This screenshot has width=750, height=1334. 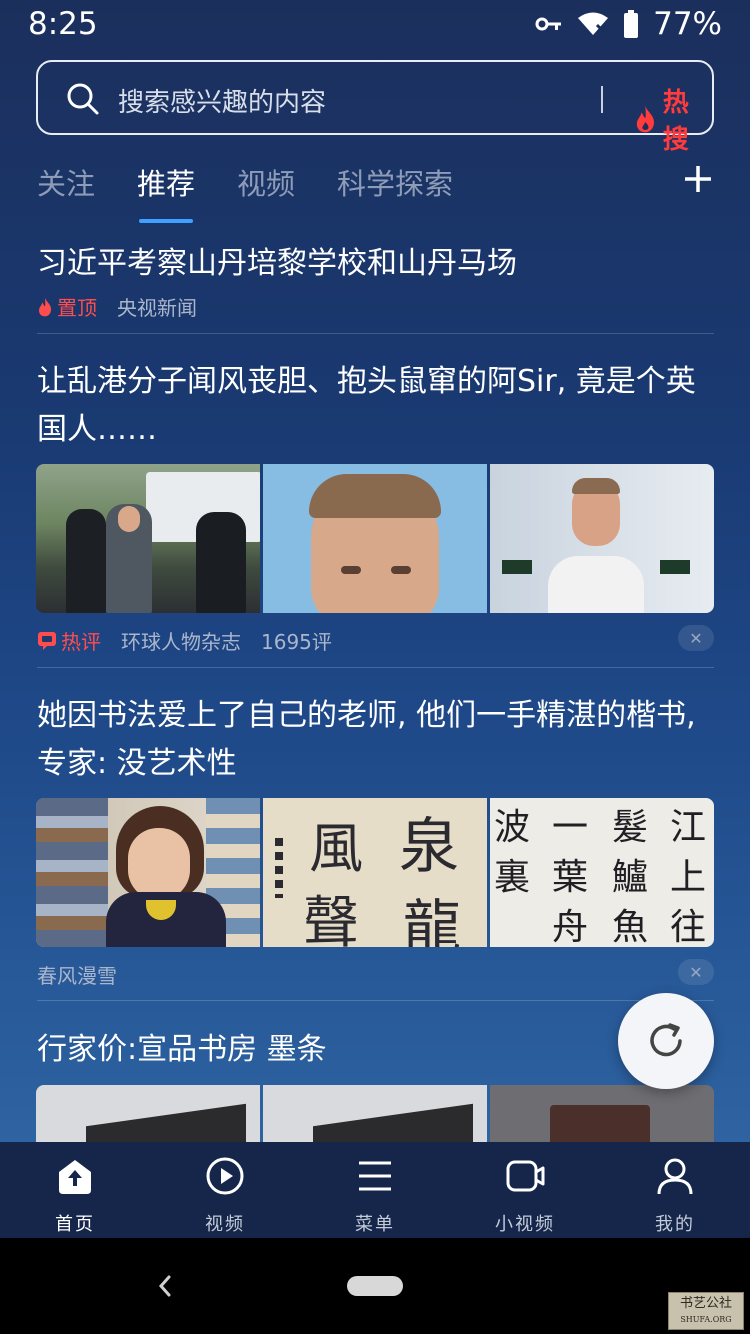 I want to click on nav-short-video: 小视频, so click(x=525, y=1190).